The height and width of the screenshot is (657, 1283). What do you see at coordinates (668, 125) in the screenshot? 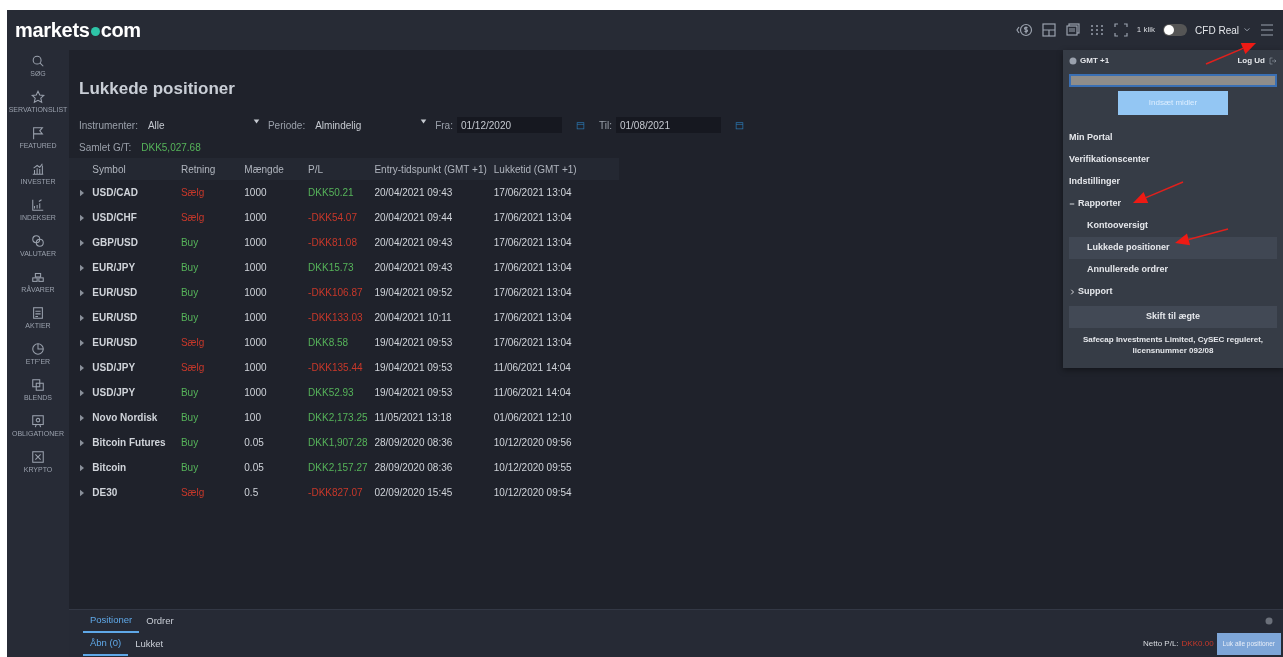
I see `date-field: 01/08/2021` at bounding box center [668, 125].